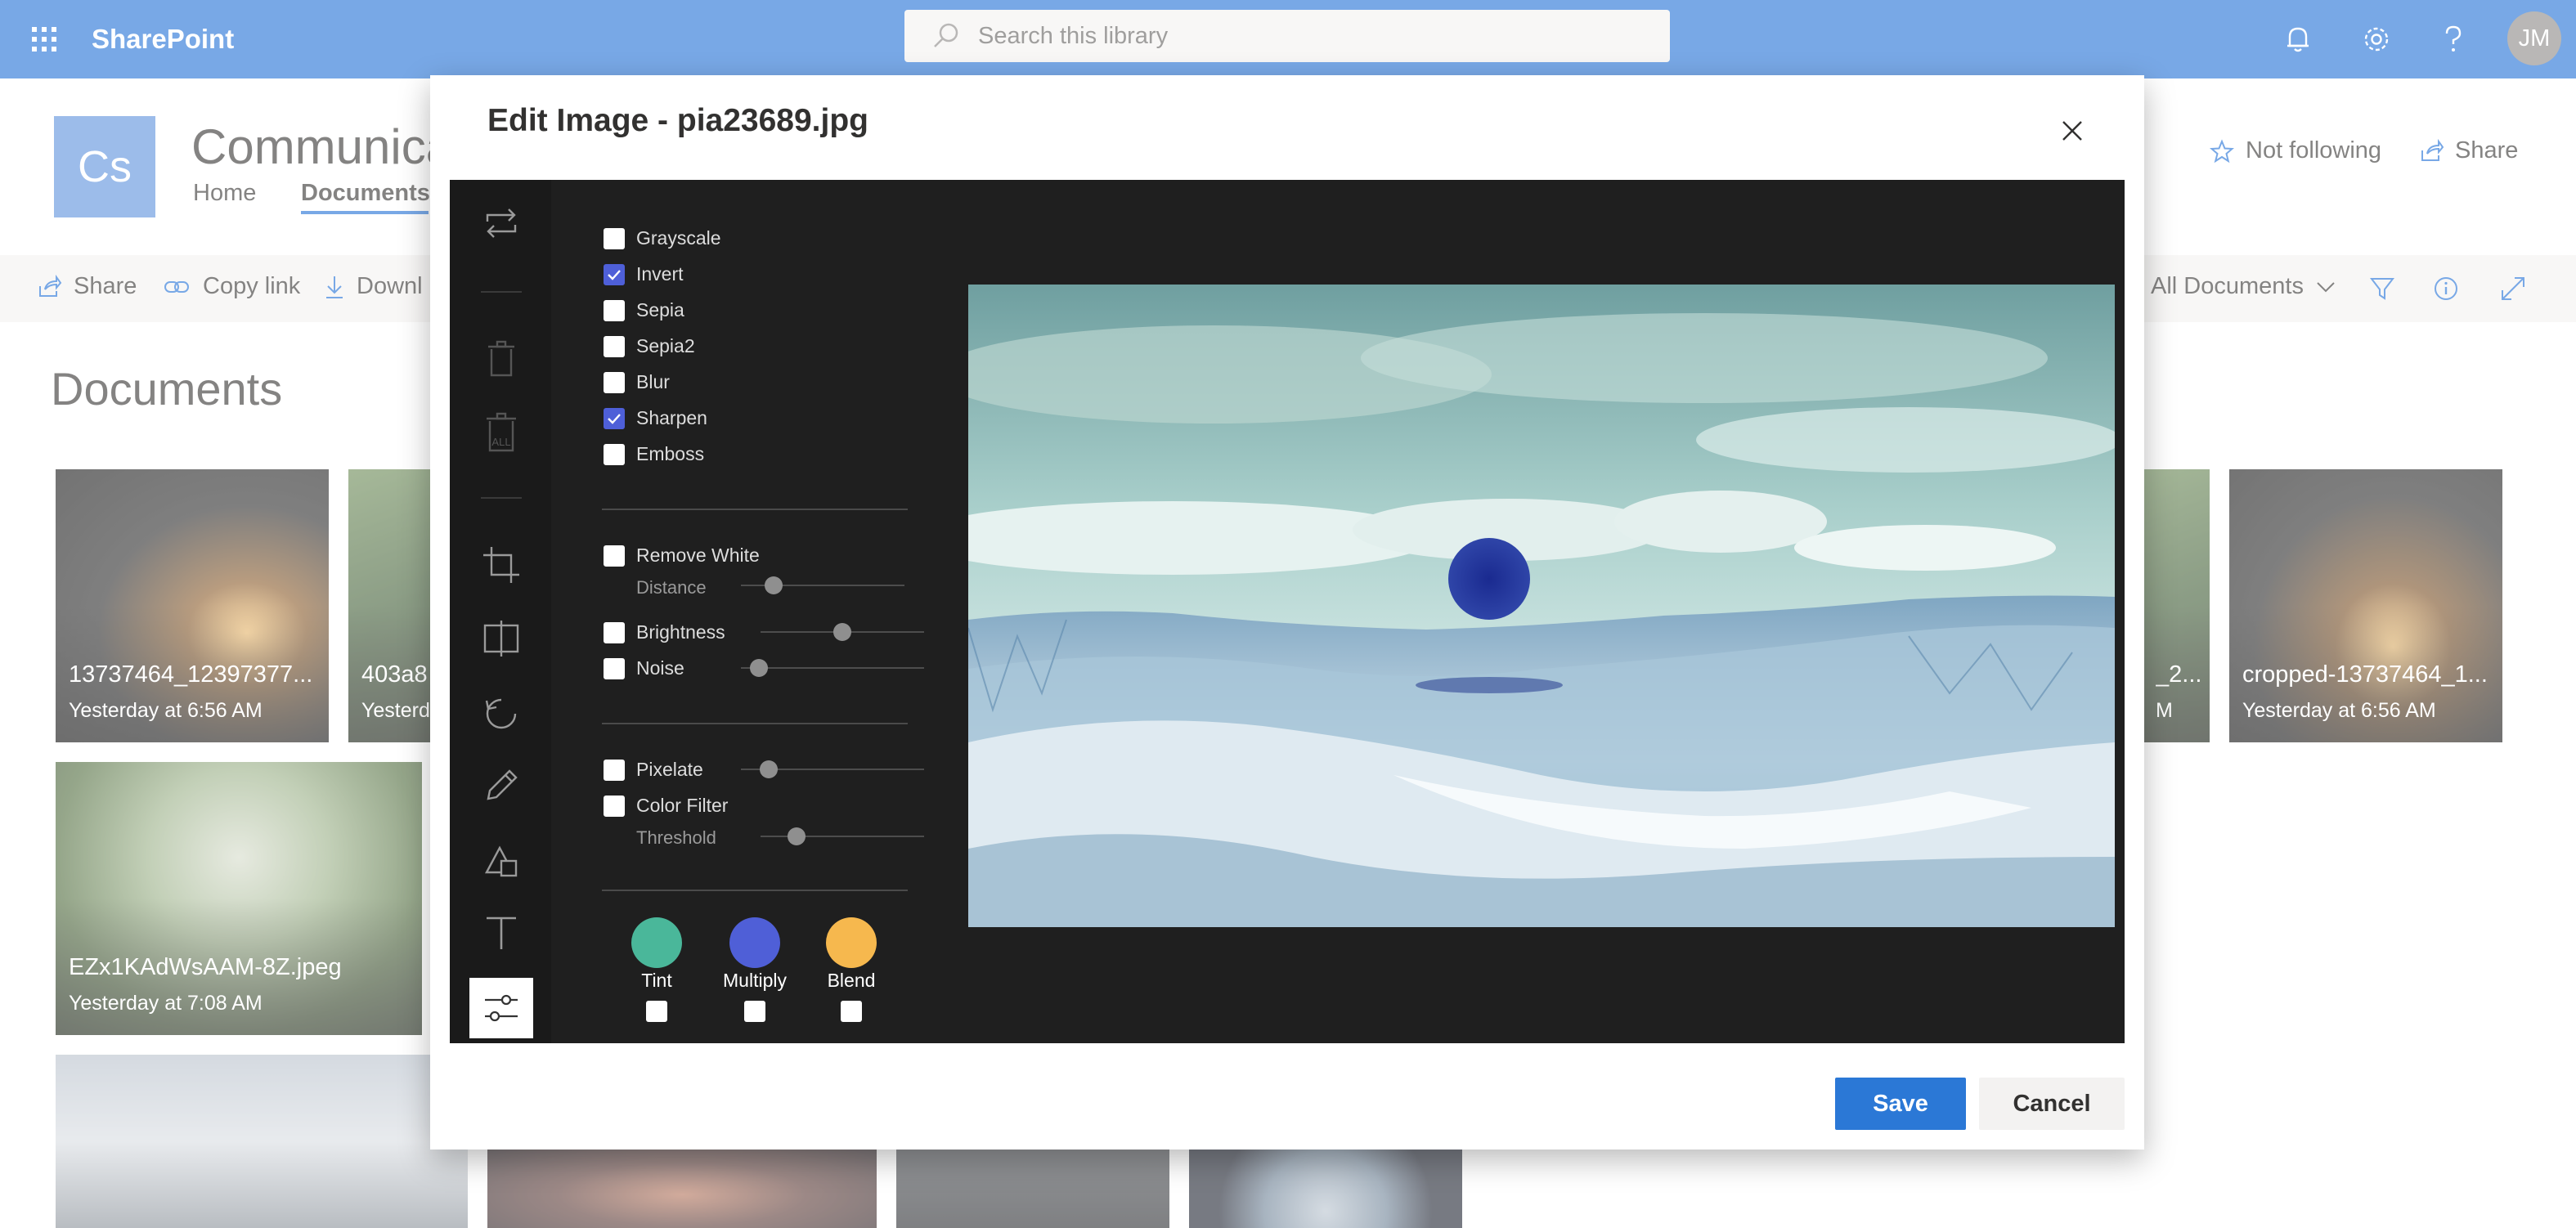 The width and height of the screenshot is (2576, 1228). Describe the element at coordinates (833, 668) in the screenshot. I see `noise-slider` at that location.